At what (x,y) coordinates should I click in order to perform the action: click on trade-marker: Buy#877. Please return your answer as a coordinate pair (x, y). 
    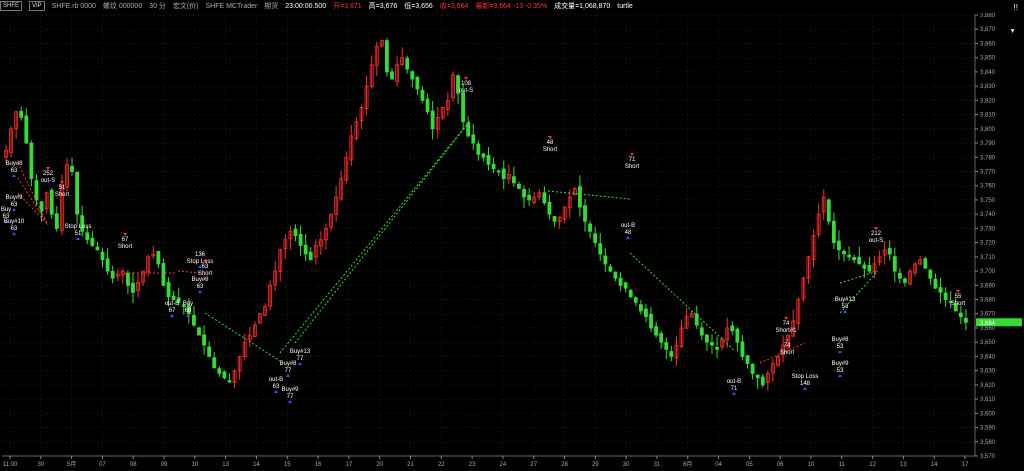
    Looking at the image, I should click on (288, 369).